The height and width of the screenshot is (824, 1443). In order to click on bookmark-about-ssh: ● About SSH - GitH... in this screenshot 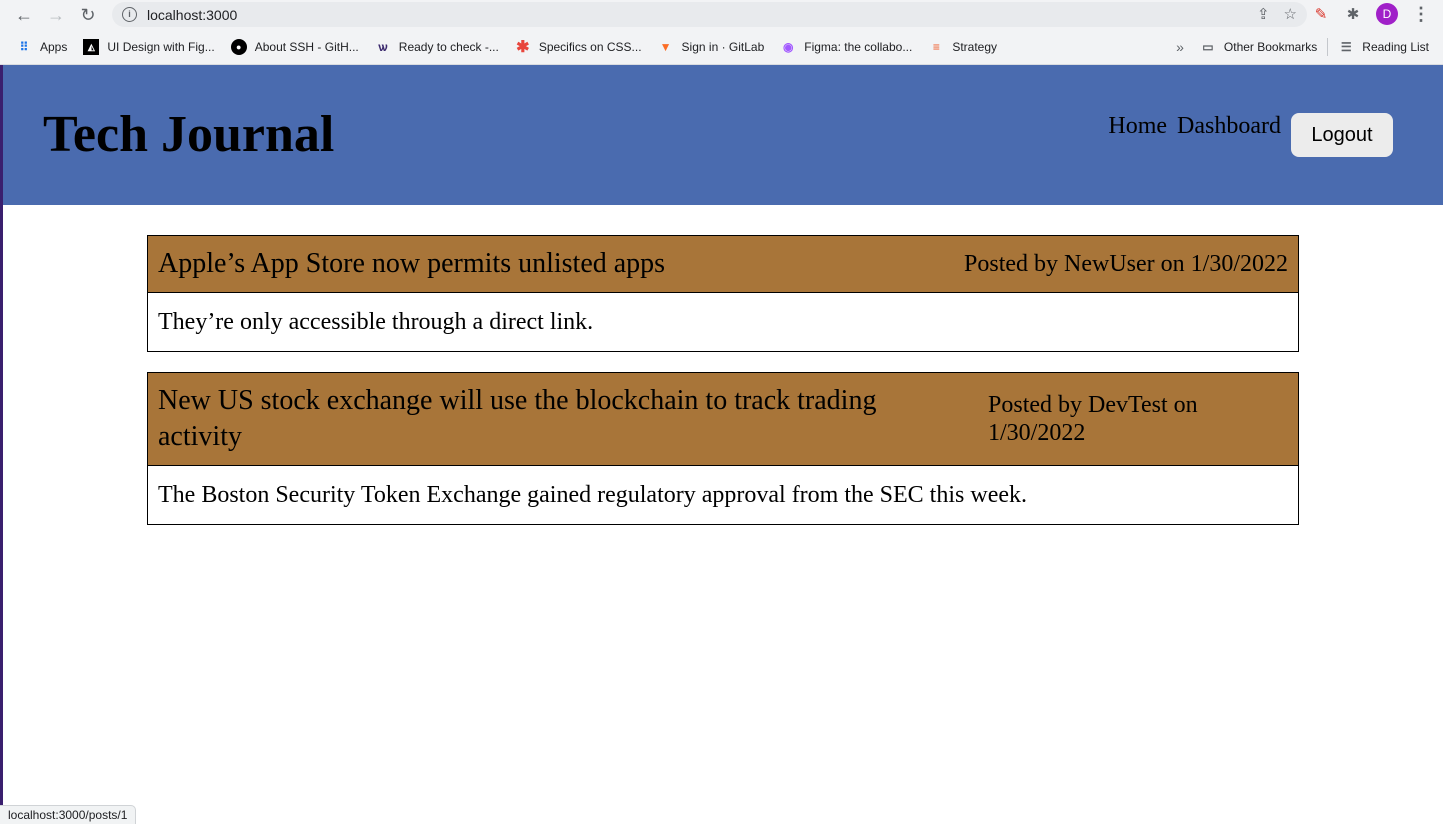, I will do `click(294, 47)`.